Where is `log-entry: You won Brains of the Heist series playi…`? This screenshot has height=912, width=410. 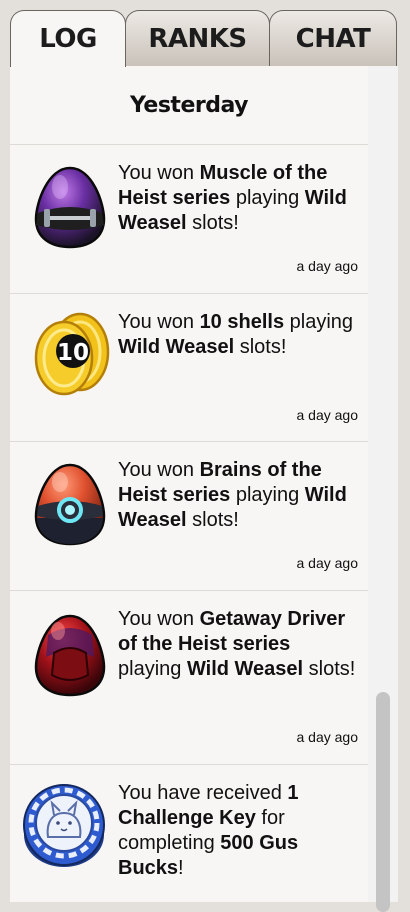
log-entry: You won Brains of the Heist series playi… is located at coordinates (189, 516).